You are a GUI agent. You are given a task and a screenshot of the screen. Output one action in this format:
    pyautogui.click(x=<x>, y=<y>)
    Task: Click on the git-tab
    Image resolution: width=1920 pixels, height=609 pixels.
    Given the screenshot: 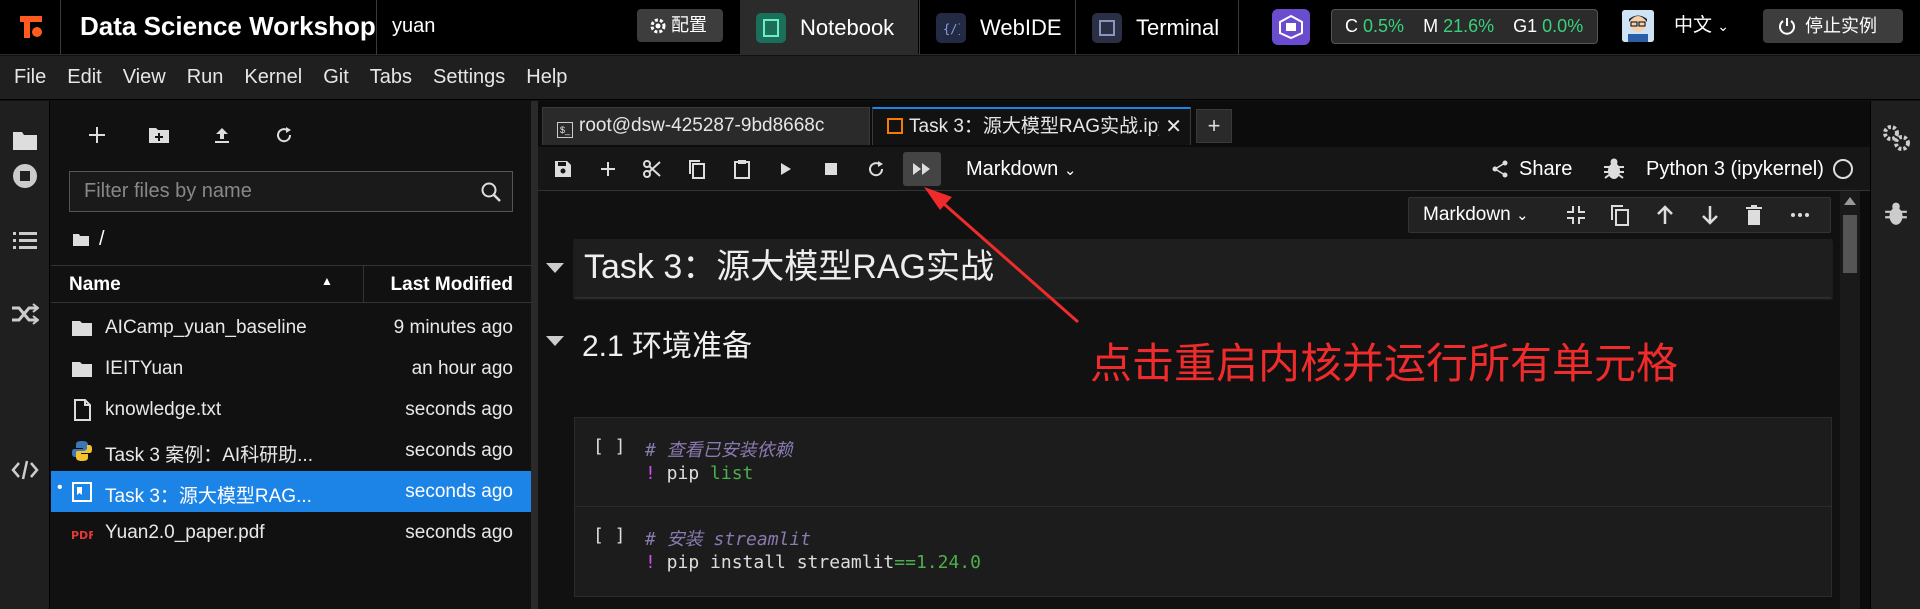 What is the action you would take?
    pyautogui.click(x=25, y=314)
    